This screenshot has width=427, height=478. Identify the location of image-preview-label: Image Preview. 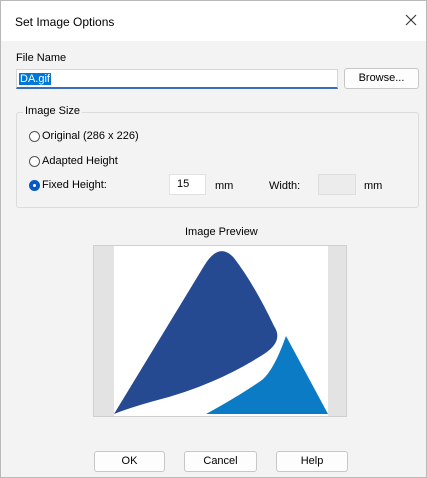
(221, 232).